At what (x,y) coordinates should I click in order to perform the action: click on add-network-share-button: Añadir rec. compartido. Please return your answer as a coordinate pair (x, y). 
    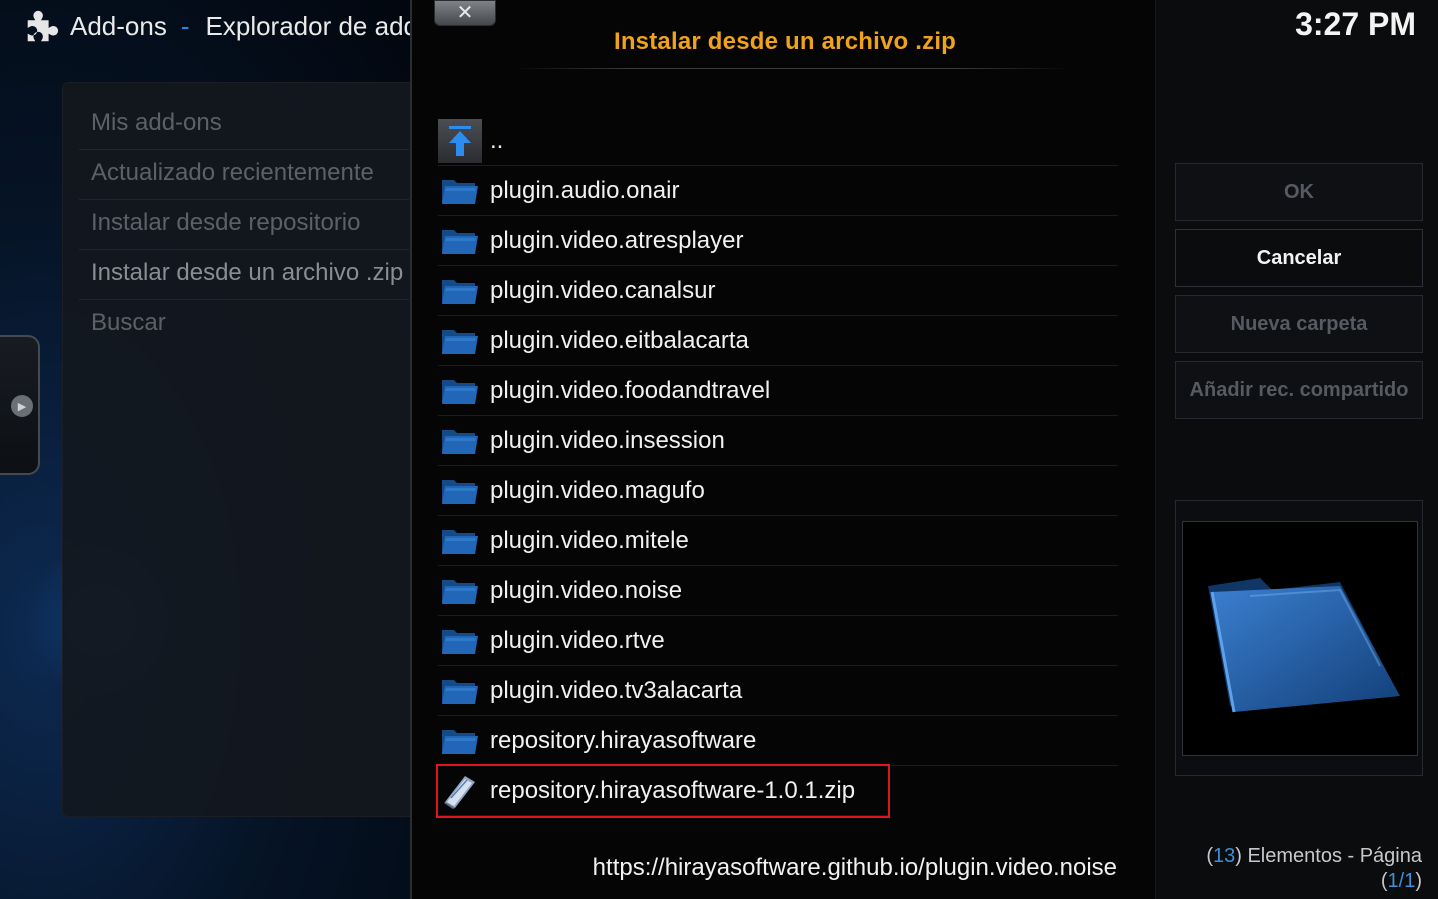
    Looking at the image, I should click on (1299, 390).